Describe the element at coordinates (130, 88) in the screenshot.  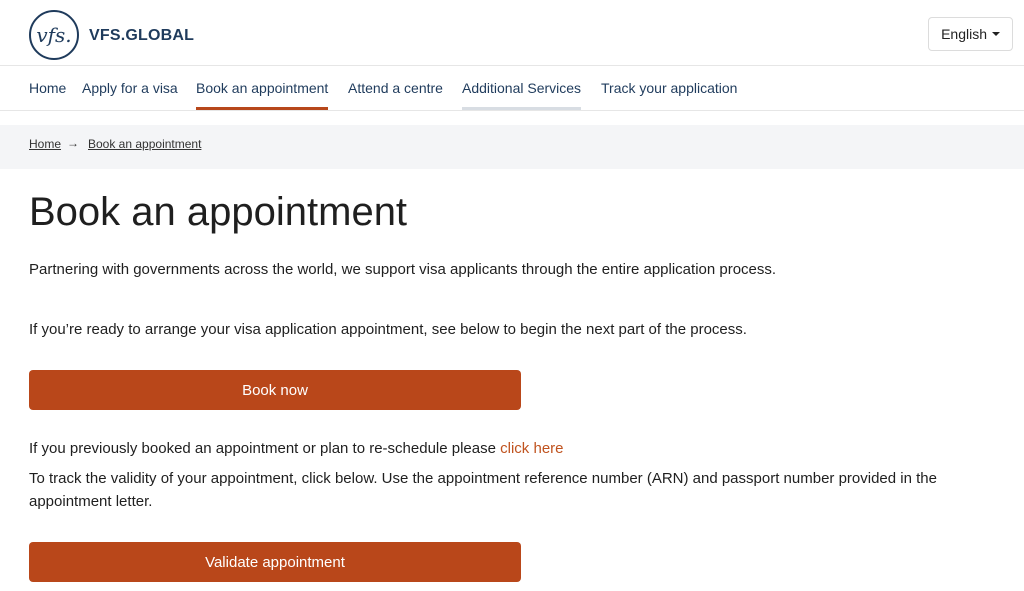
I see `nav-item-apply-for-a-visa: Apply for a visa` at that location.